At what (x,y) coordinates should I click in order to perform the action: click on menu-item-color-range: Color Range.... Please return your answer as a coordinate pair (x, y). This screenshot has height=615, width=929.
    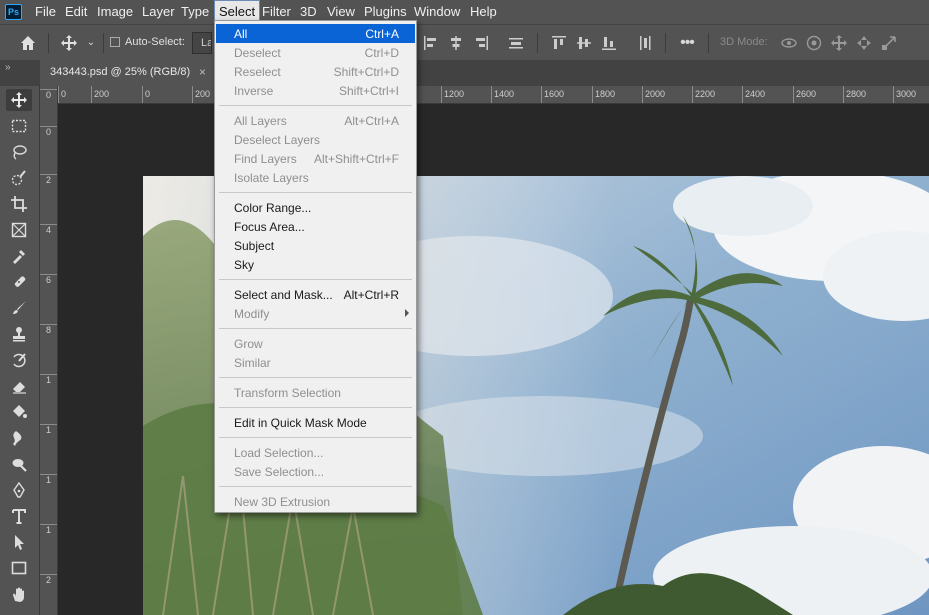
    Looking at the image, I should click on (315, 207).